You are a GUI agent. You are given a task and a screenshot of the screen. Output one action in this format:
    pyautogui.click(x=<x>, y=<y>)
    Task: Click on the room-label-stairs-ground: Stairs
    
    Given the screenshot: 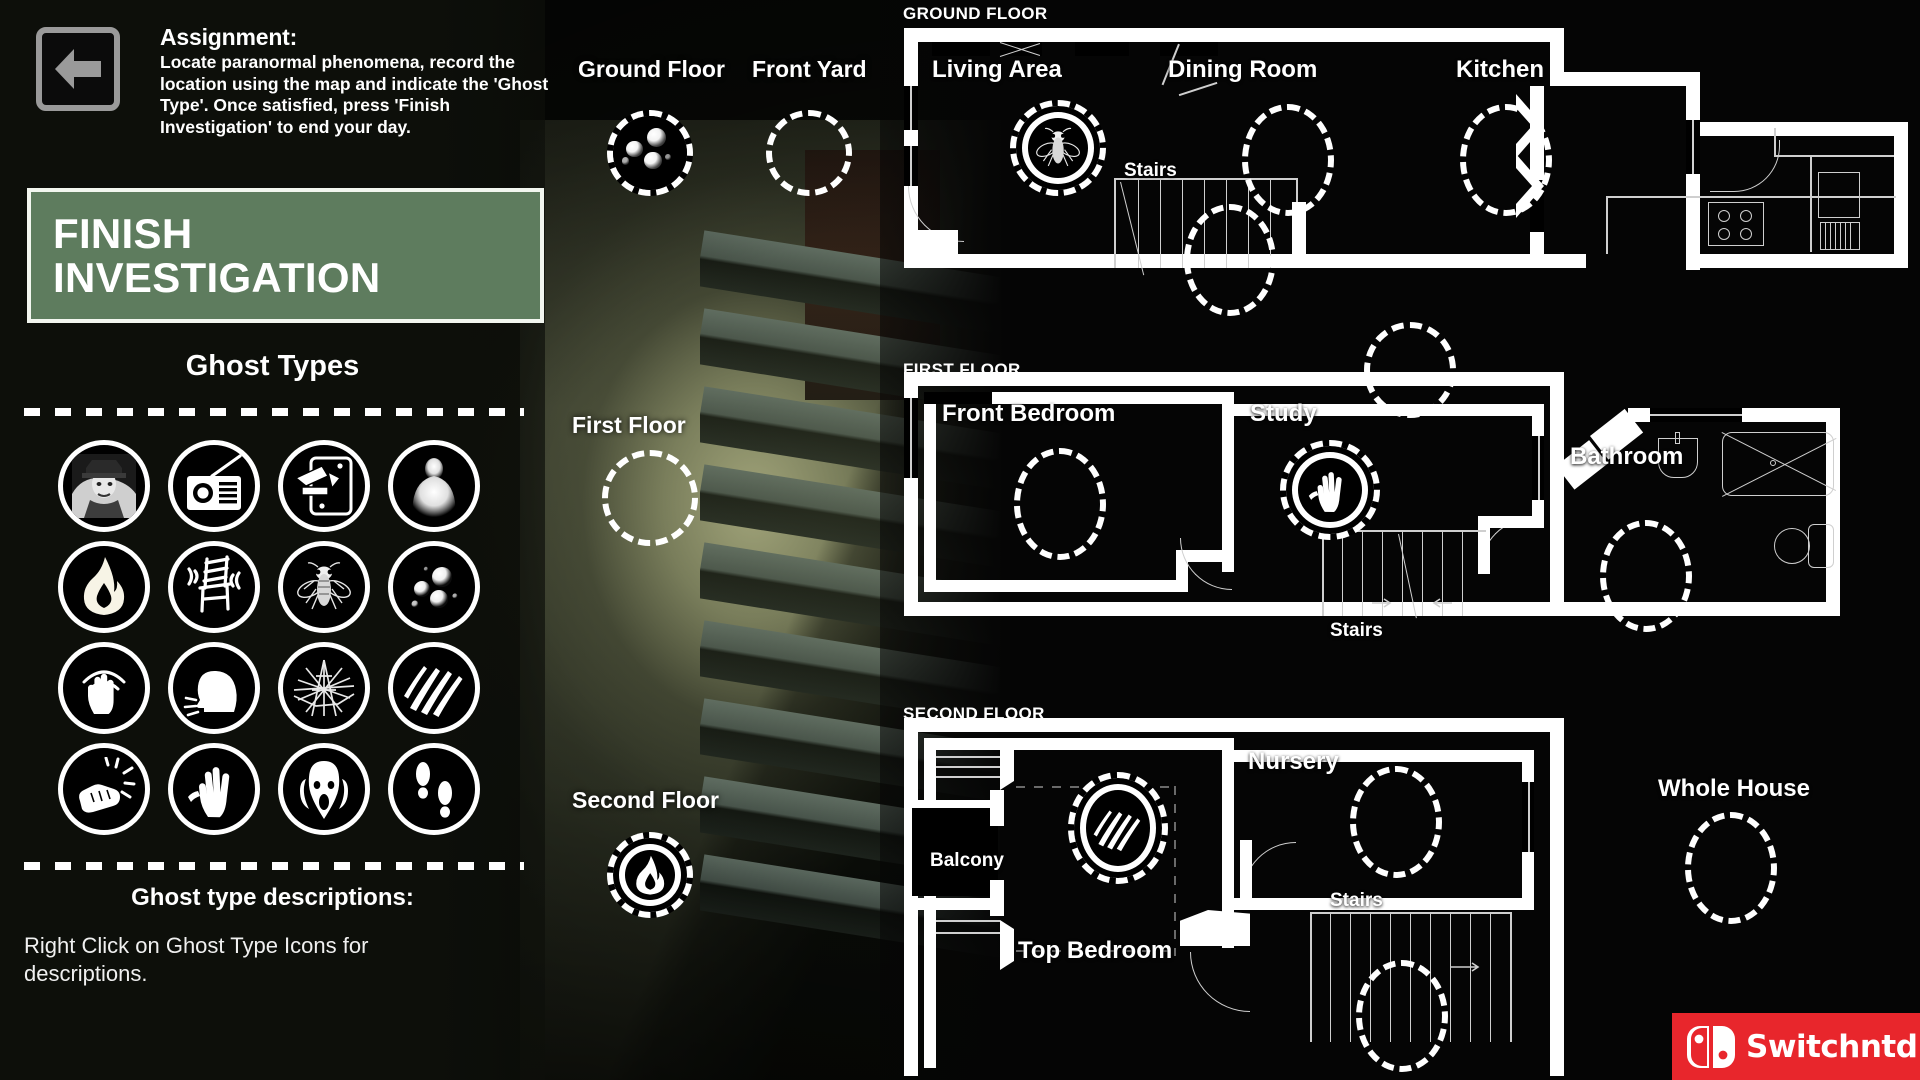 What is the action you would take?
    pyautogui.click(x=1150, y=170)
    